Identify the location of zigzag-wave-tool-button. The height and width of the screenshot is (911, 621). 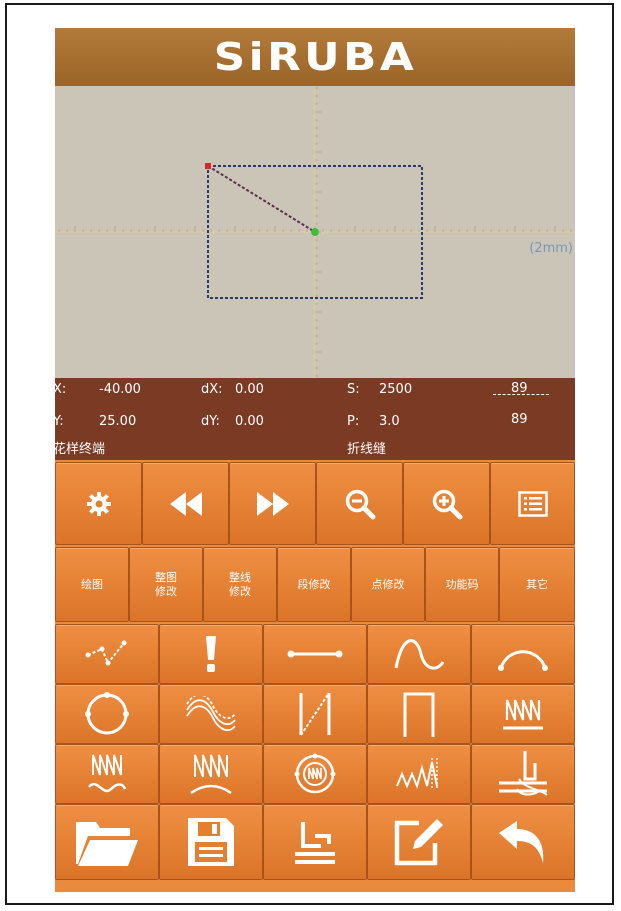
(107, 774).